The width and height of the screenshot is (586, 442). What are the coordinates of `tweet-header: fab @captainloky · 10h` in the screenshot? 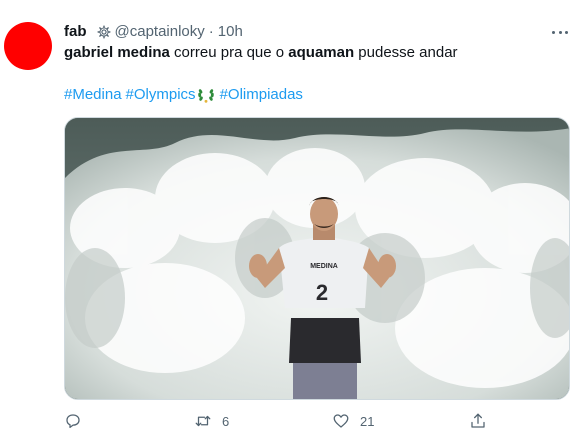 It's located at (153, 32).